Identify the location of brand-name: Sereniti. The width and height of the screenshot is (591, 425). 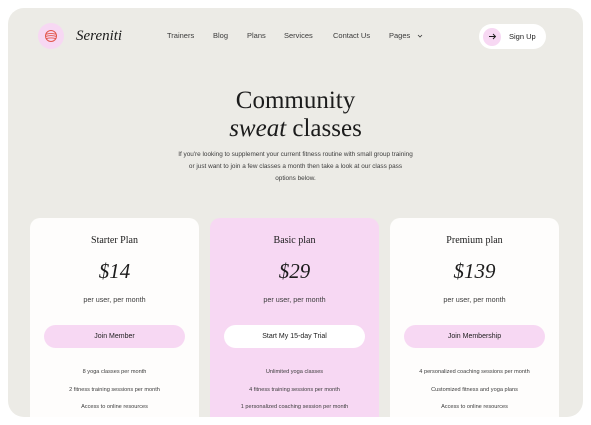
(99, 36).